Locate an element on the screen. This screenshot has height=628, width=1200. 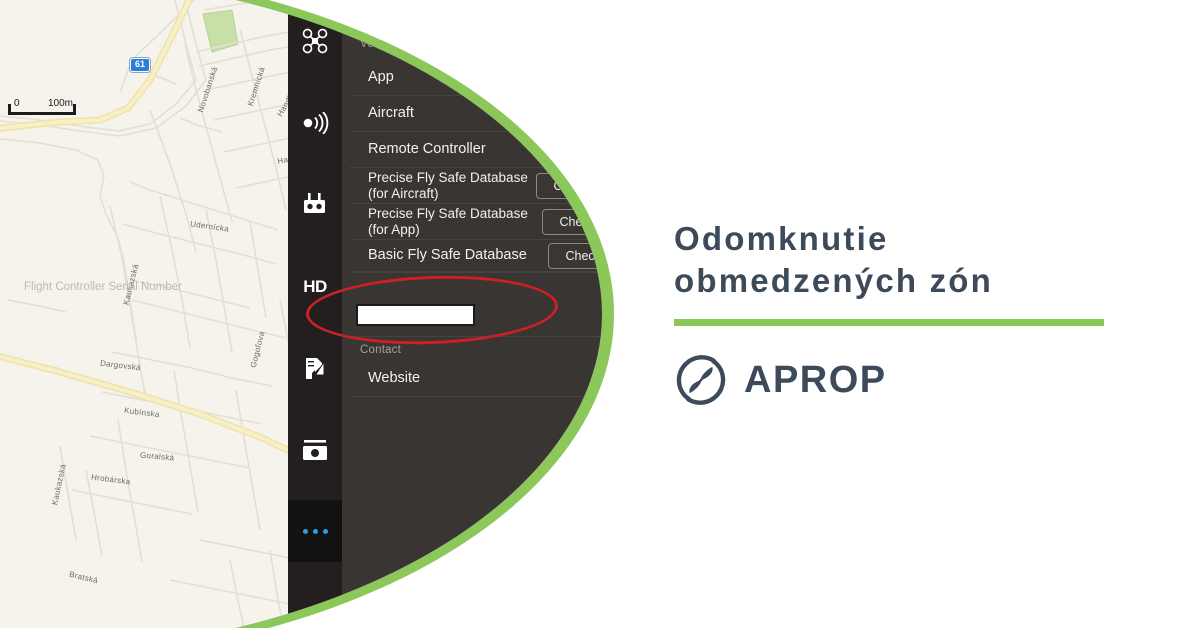
rail-item-more is located at coordinates (315, 531).